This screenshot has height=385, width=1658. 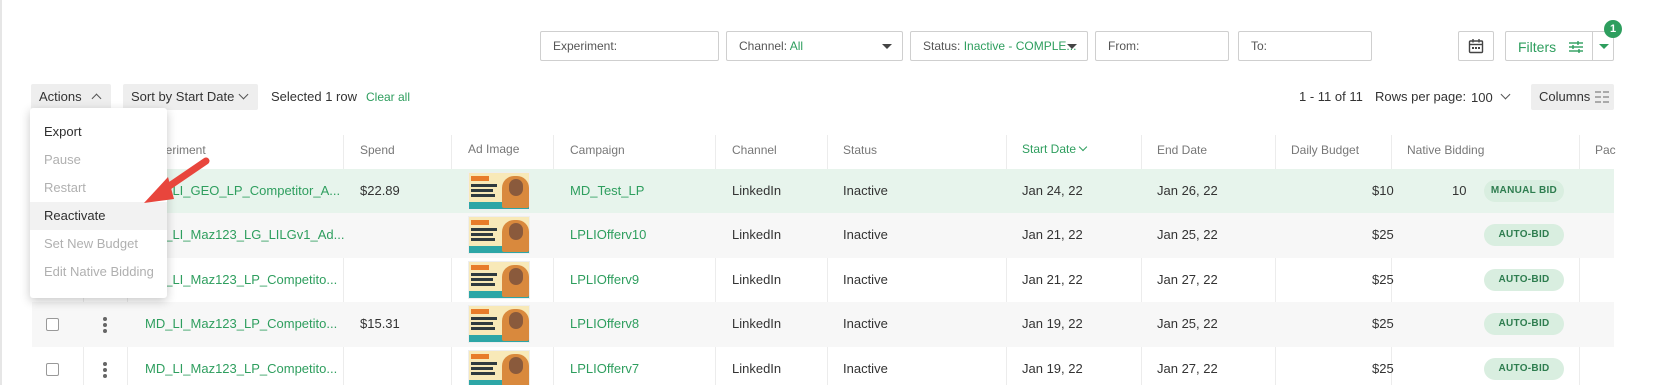 I want to click on start-date-value: Jan 24, 22, so click(x=1052, y=190).